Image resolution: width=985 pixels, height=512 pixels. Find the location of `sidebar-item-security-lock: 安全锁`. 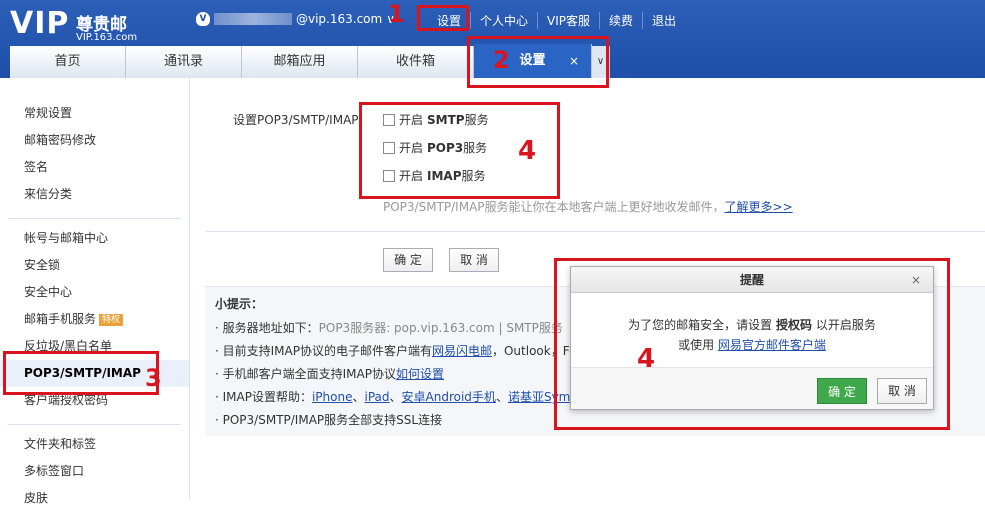

sidebar-item-security-lock: 安全锁 is located at coordinates (94, 265).